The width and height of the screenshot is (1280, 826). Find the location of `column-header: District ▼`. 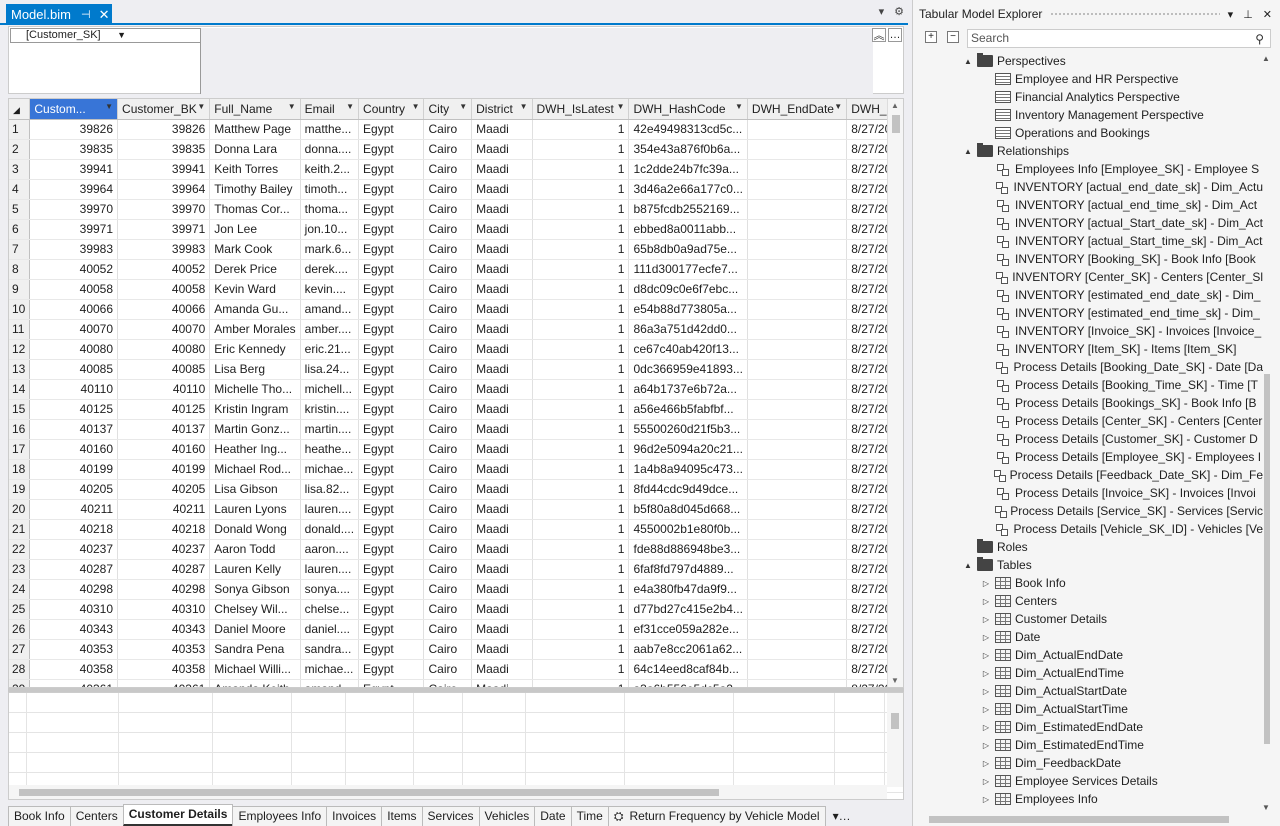

column-header: District ▼ is located at coordinates (502, 109).